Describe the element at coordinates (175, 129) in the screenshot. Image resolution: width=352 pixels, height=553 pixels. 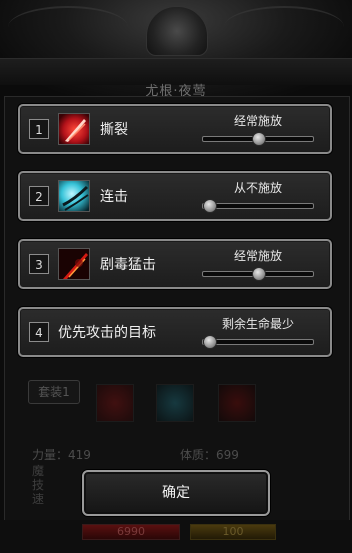
I see `skill-row-1: 1 撕裂 经常施放` at that location.